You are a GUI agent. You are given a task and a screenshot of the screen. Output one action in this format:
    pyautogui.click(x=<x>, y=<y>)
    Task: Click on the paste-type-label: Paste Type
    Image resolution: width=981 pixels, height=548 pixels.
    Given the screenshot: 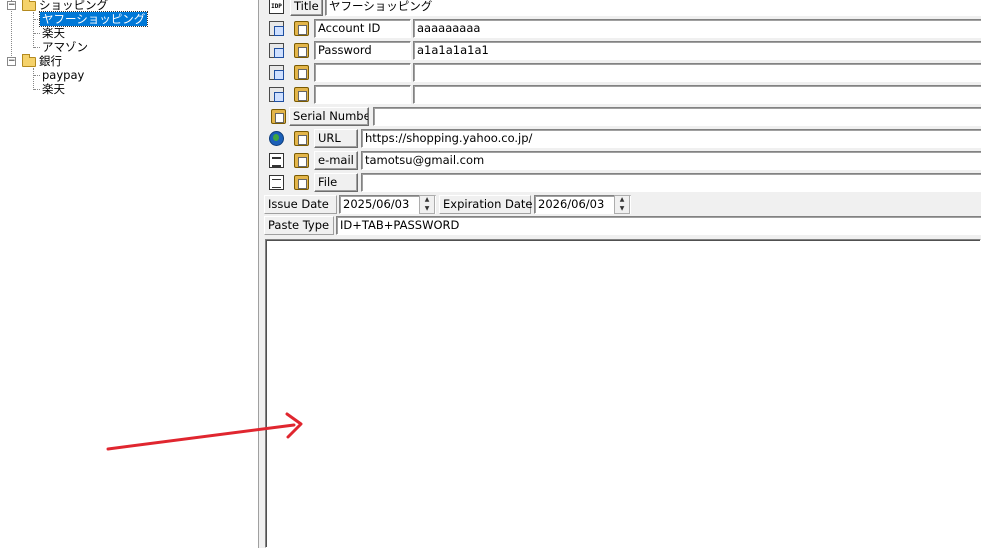 What is the action you would take?
    pyautogui.click(x=299, y=225)
    